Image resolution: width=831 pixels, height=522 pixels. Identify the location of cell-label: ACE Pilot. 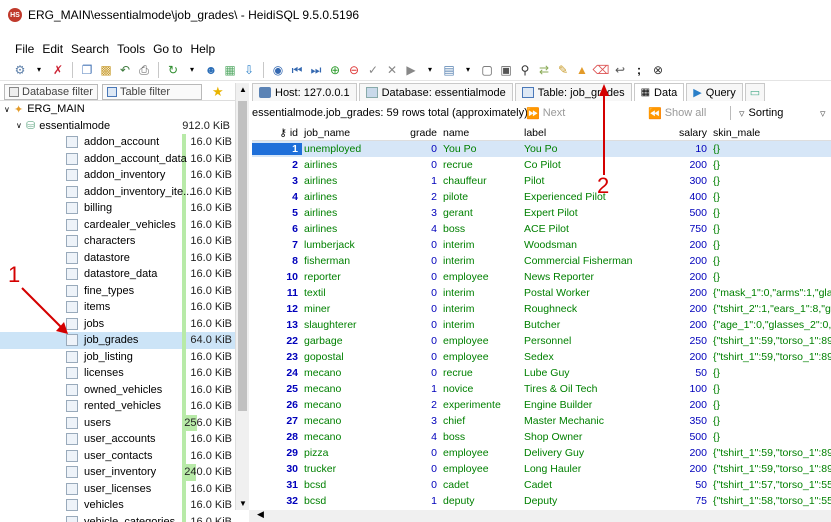
(587, 229).